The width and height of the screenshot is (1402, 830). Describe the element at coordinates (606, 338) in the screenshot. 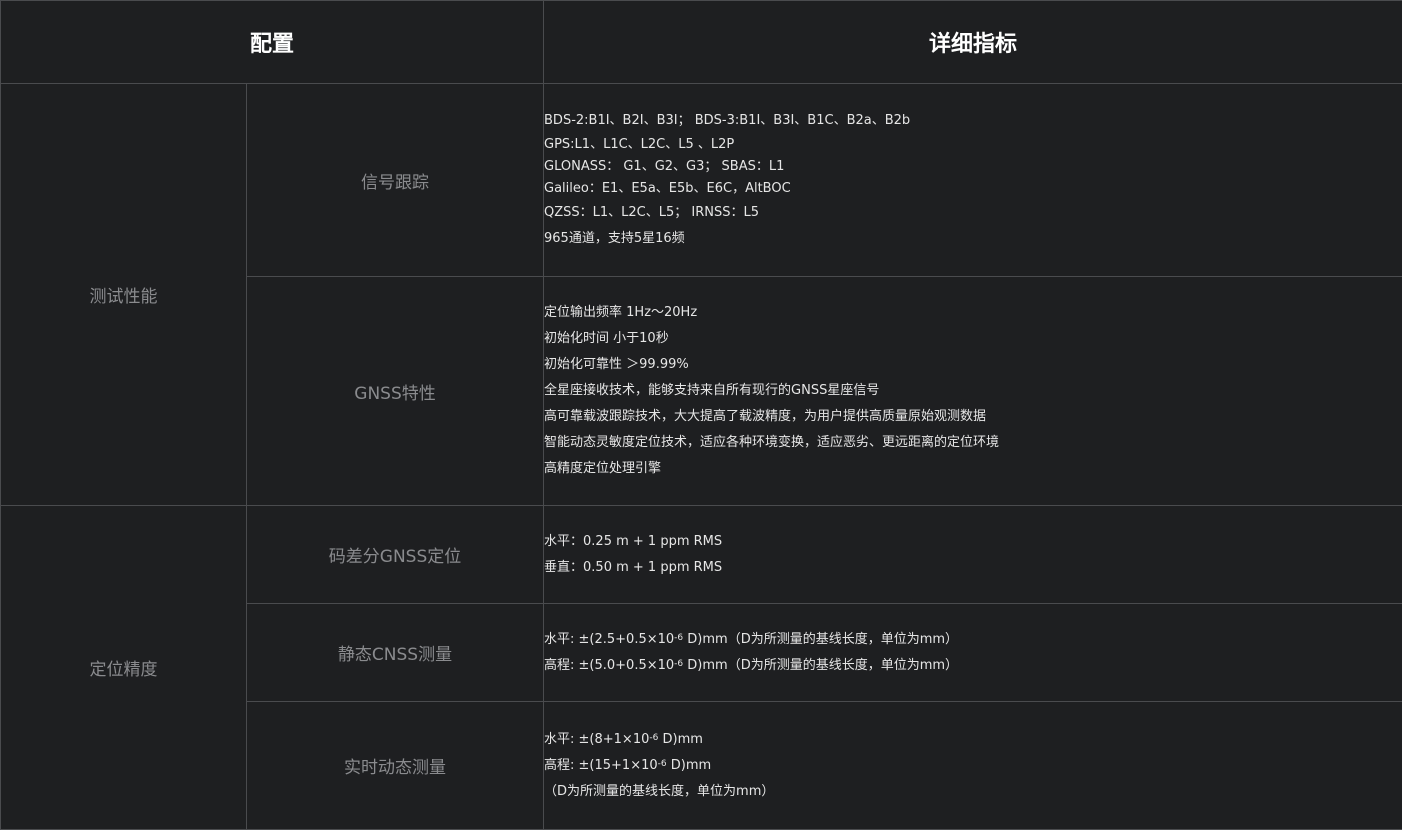

I see `detail-line: 初始化时间 小于10秒` at that location.